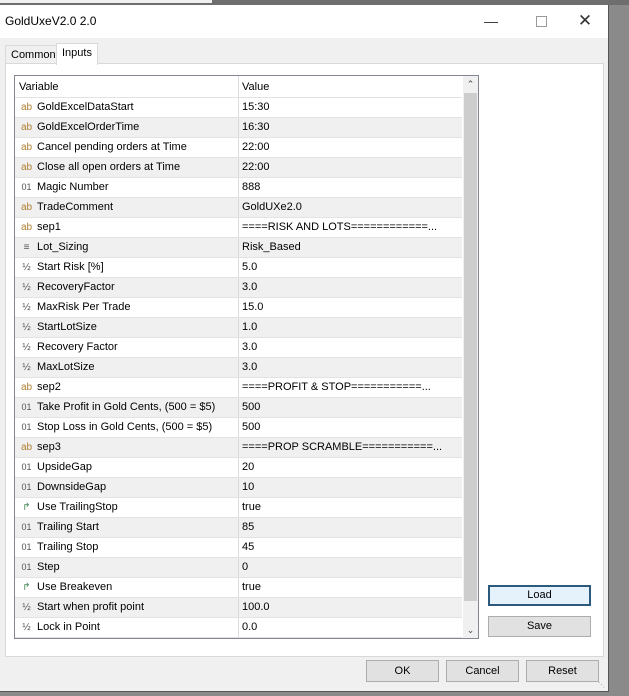  What do you see at coordinates (402, 671) in the screenshot?
I see `ok-button: OK` at bounding box center [402, 671].